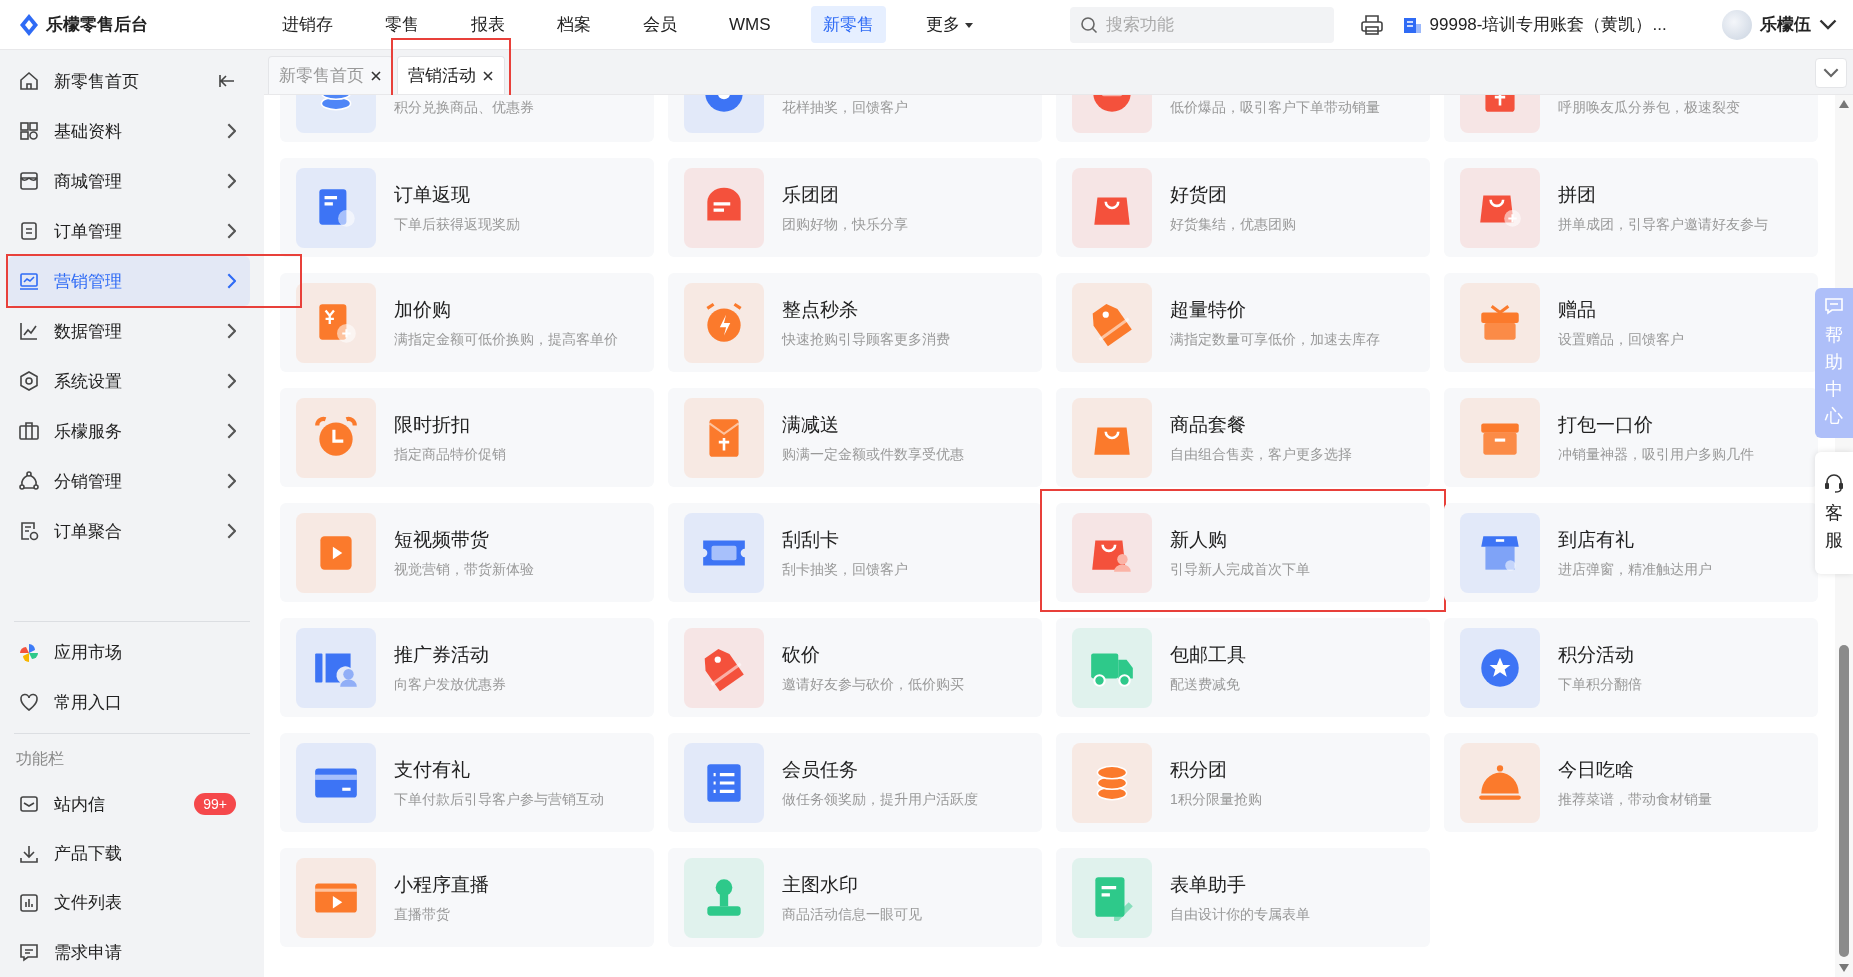 This screenshot has height=977, width=1853. Describe the element at coordinates (1834, 483) in the screenshot. I see `headset-icon` at that location.